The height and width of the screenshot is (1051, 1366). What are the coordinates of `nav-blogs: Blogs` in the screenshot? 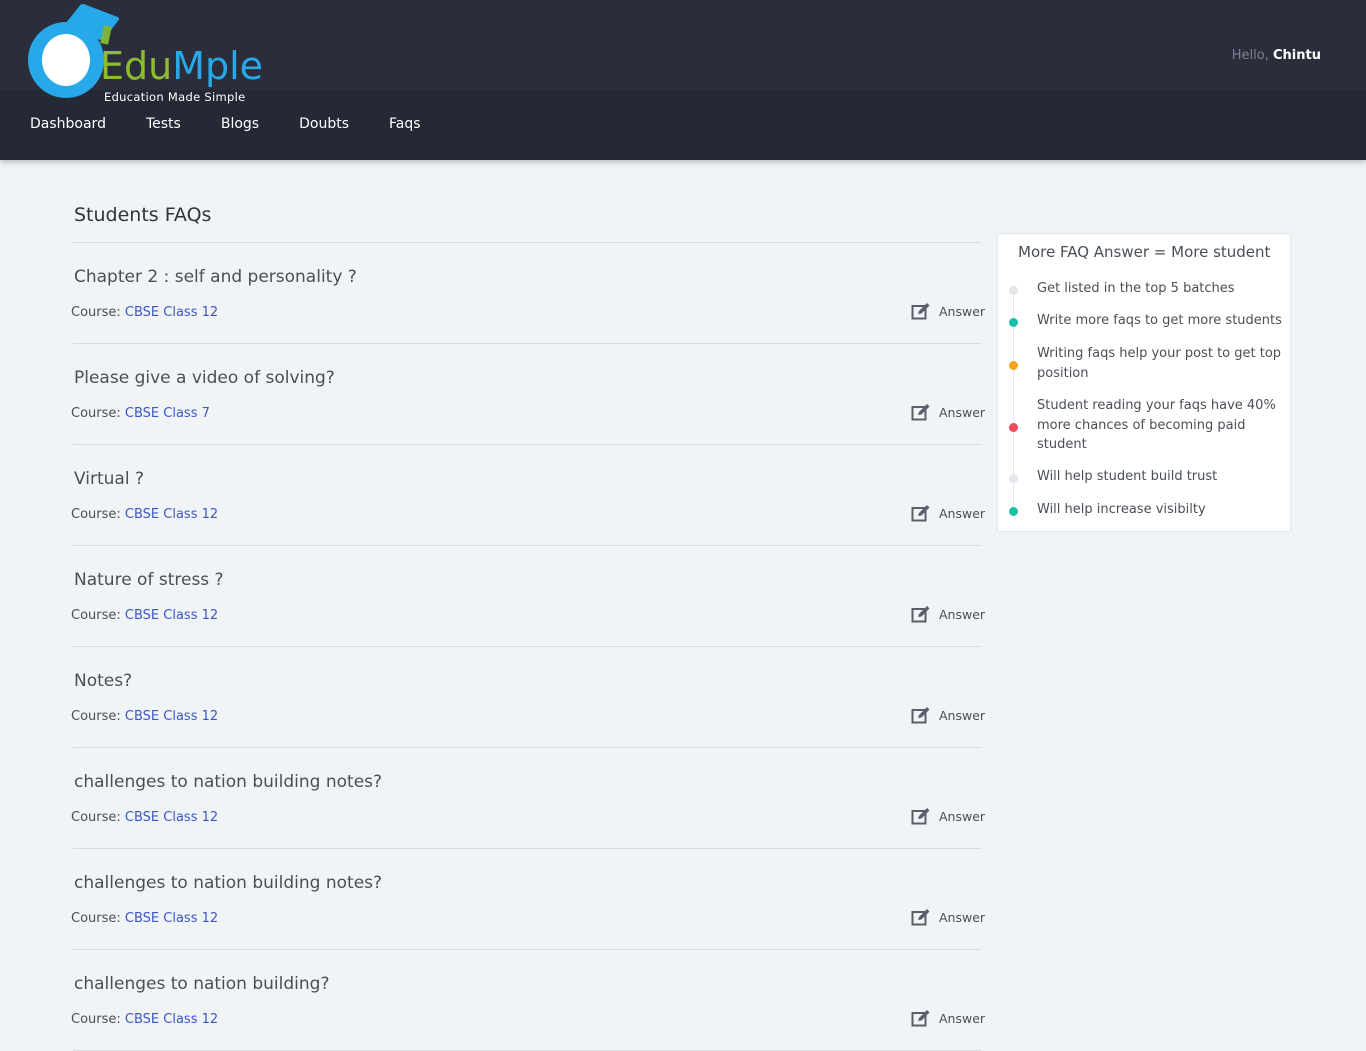 It's located at (240, 124).